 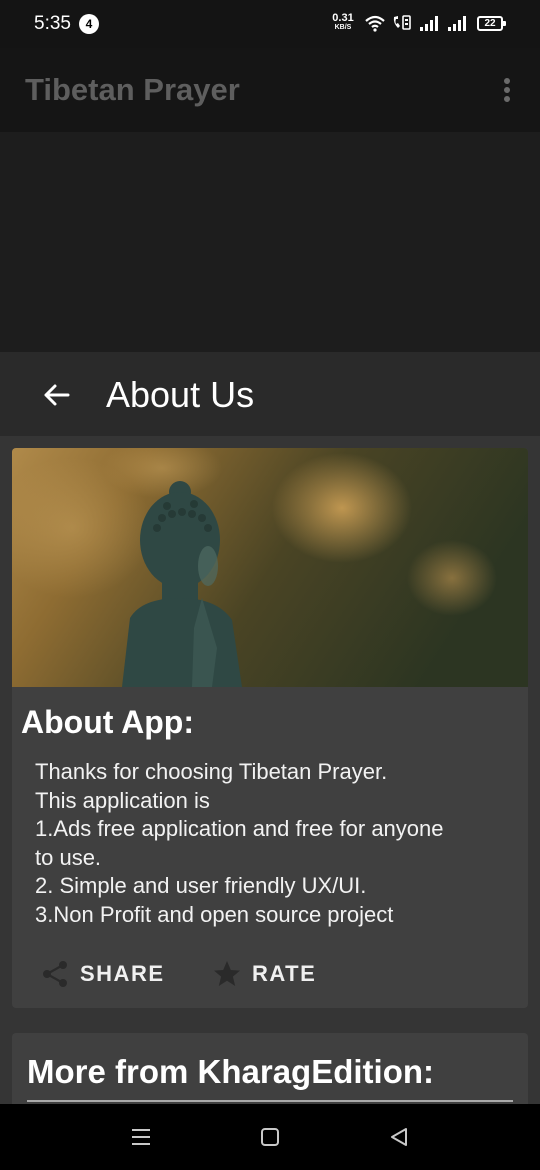 I want to click on menu-icon, so click(x=141, y=1137).